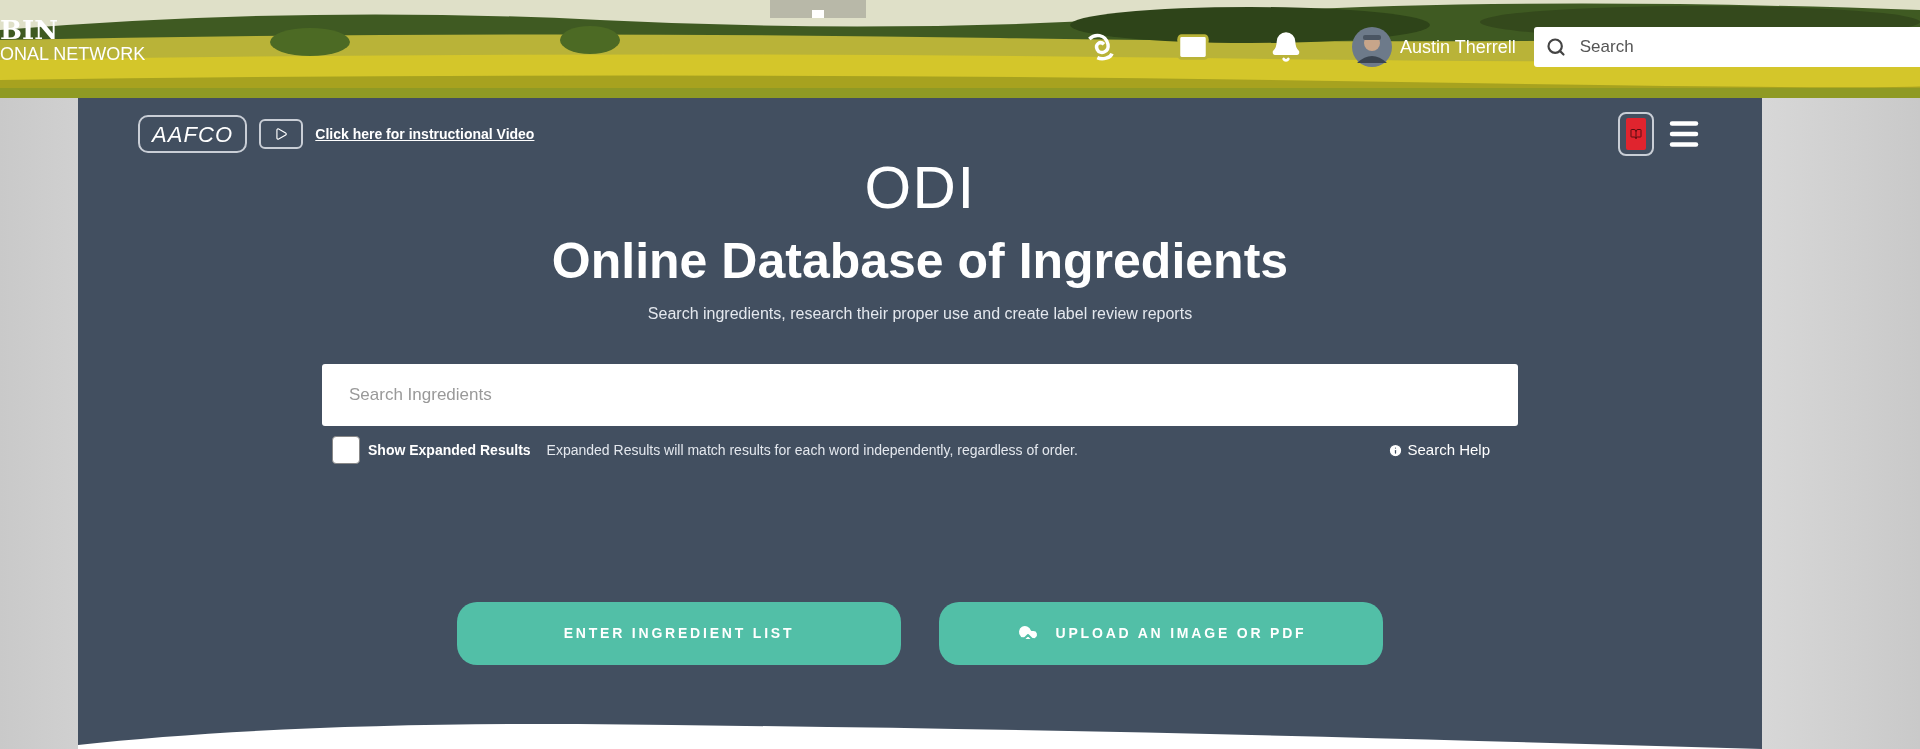 The height and width of the screenshot is (749, 1920). I want to click on expanded-results-hint: Expanded Results will match results for each word independently, regardless of order., so click(812, 450).